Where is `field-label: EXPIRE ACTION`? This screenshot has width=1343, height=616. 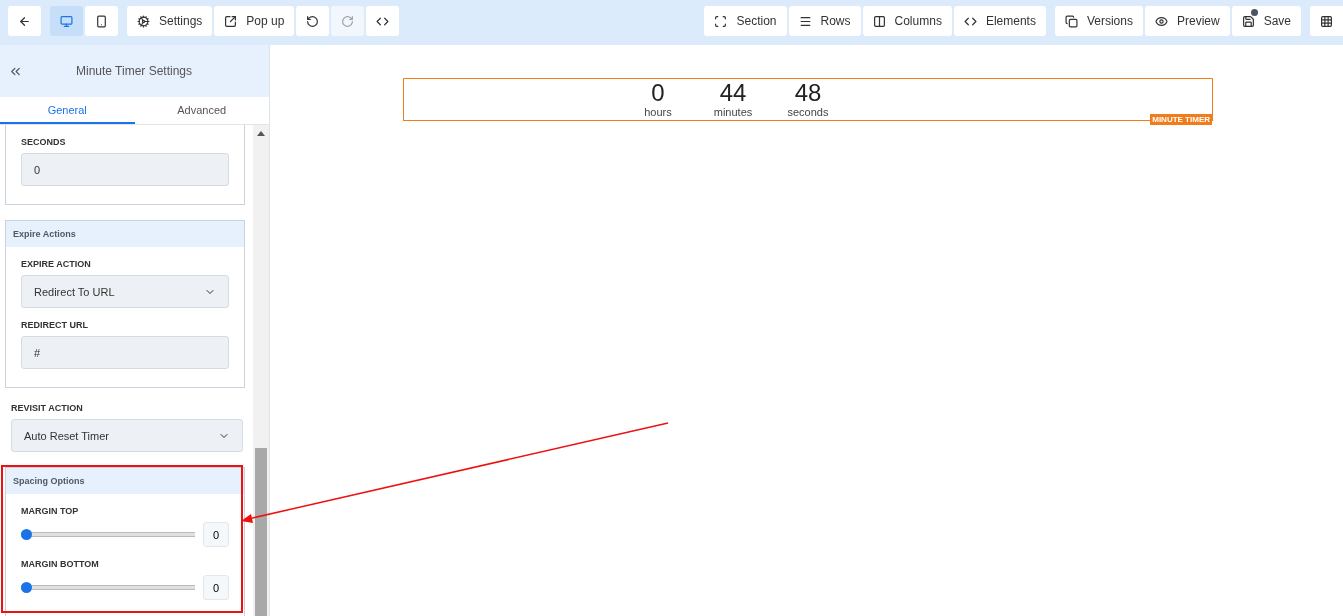
field-label: EXPIRE ACTION is located at coordinates (56, 264).